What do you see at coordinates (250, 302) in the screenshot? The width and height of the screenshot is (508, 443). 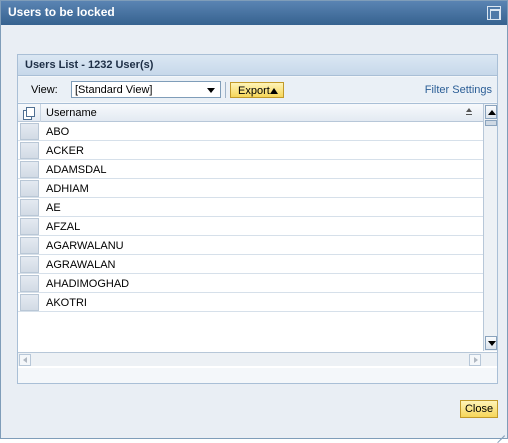 I see `table-row: AKOTRI` at bounding box center [250, 302].